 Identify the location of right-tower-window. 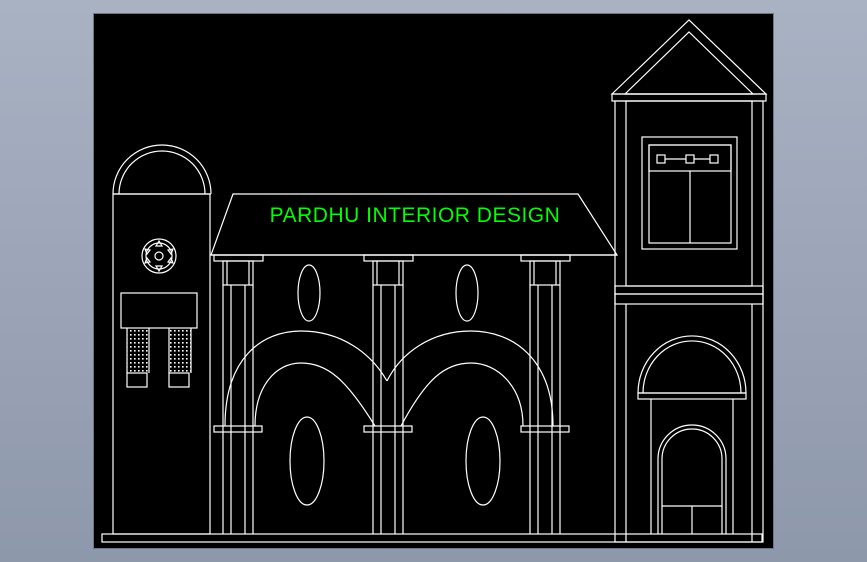
(689, 193).